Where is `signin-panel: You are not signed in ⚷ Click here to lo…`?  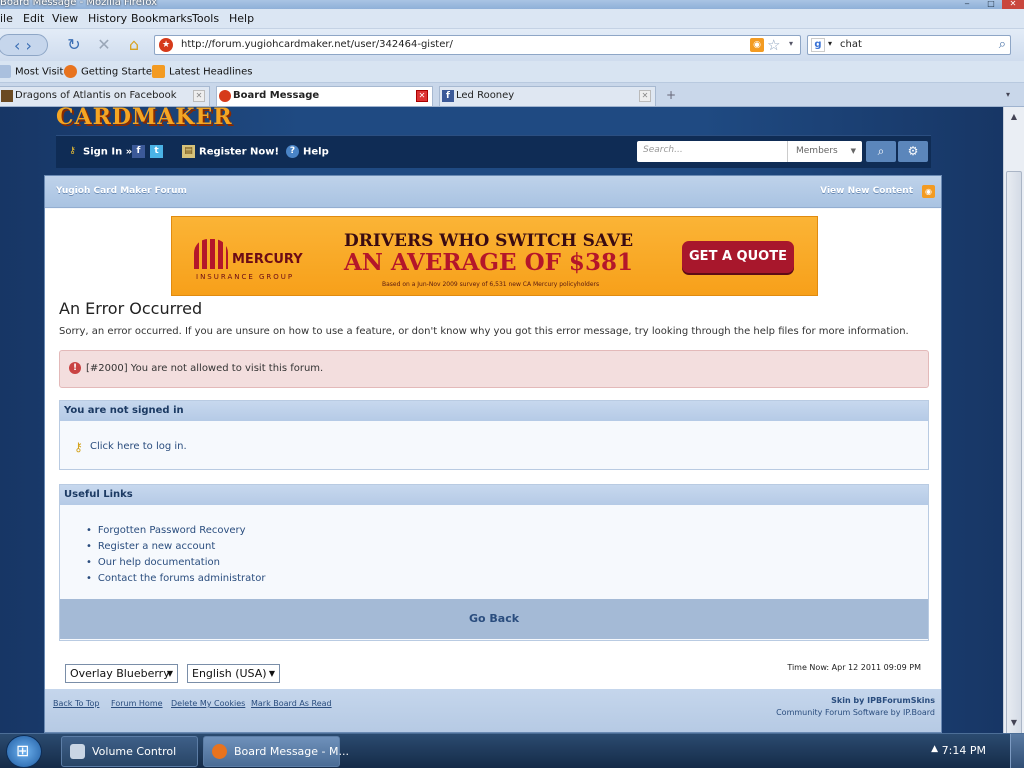 signin-panel: You are not signed in ⚷ Click here to lo… is located at coordinates (494, 435).